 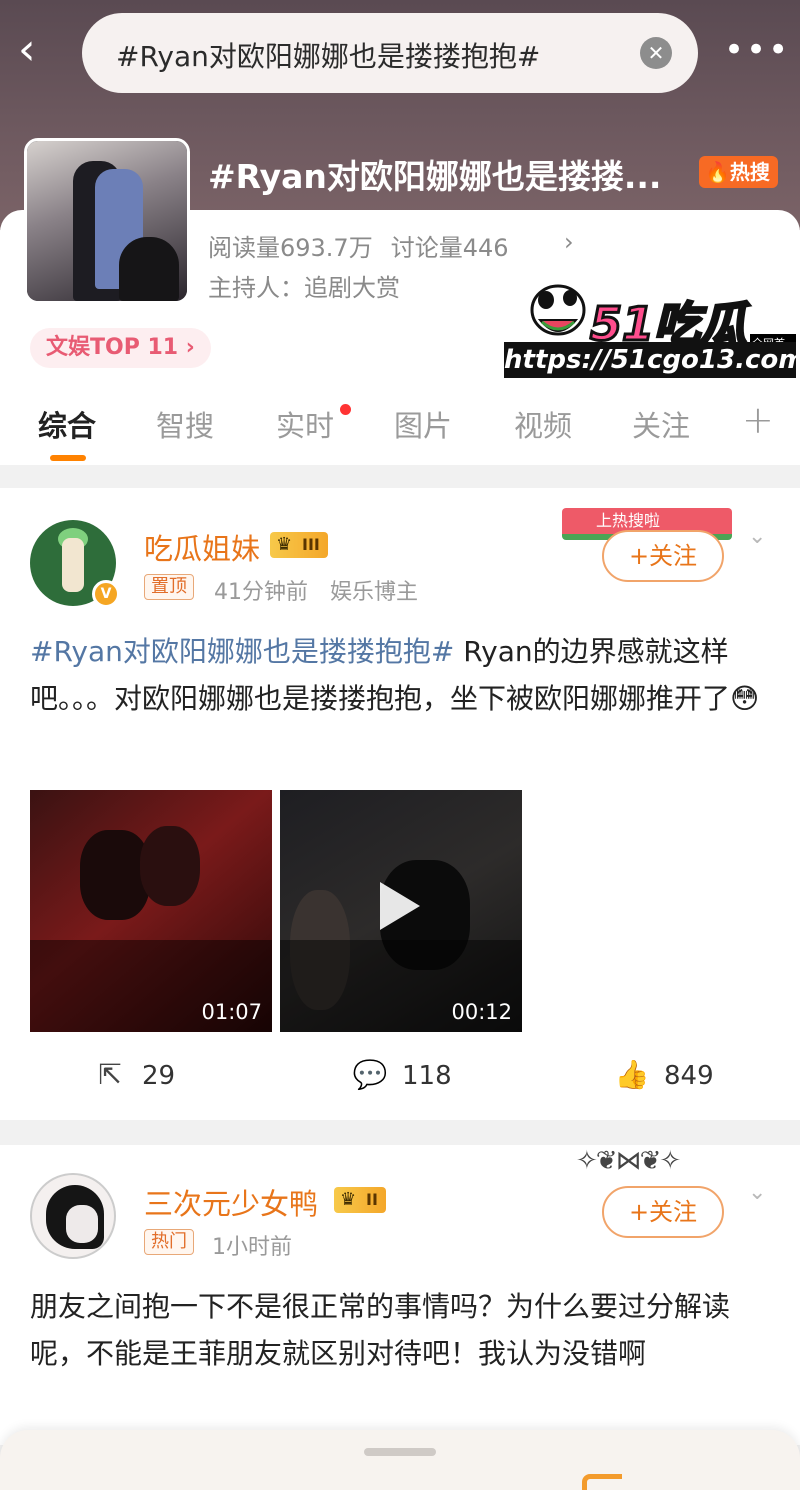 What do you see at coordinates (107, 221) in the screenshot?
I see `topic-cover-image` at bounding box center [107, 221].